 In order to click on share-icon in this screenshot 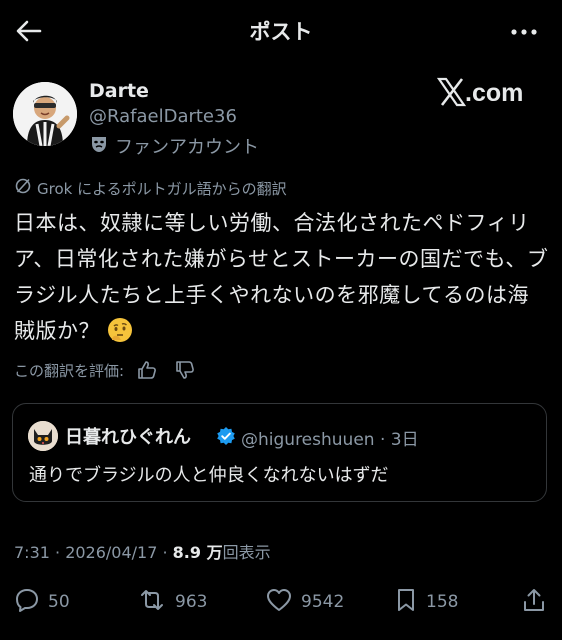, I will do `click(534, 602)`.